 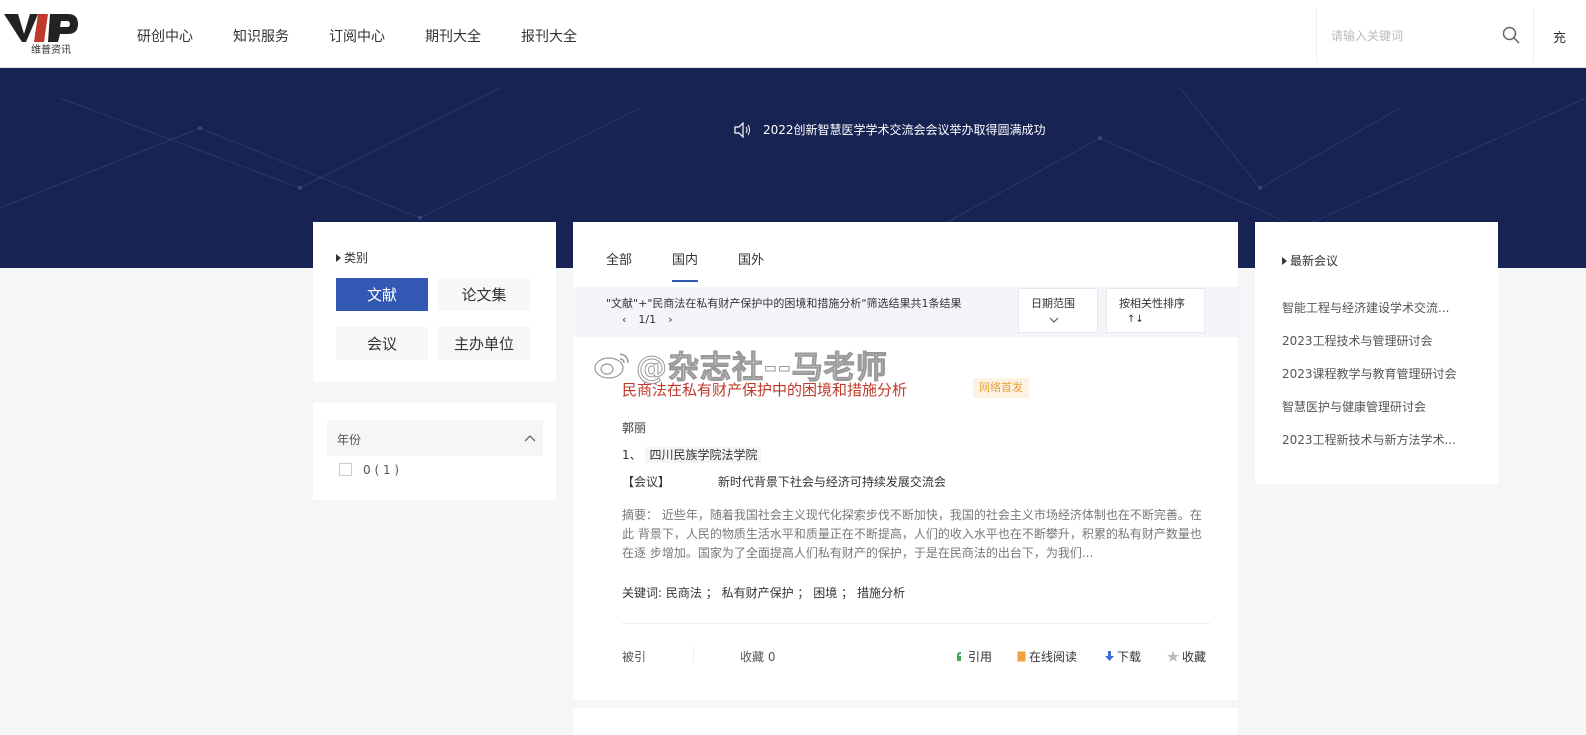 What do you see at coordinates (1369, 414) in the screenshot?
I see `latest-conference-item: 智慧医护与健康管理研讨会` at bounding box center [1369, 414].